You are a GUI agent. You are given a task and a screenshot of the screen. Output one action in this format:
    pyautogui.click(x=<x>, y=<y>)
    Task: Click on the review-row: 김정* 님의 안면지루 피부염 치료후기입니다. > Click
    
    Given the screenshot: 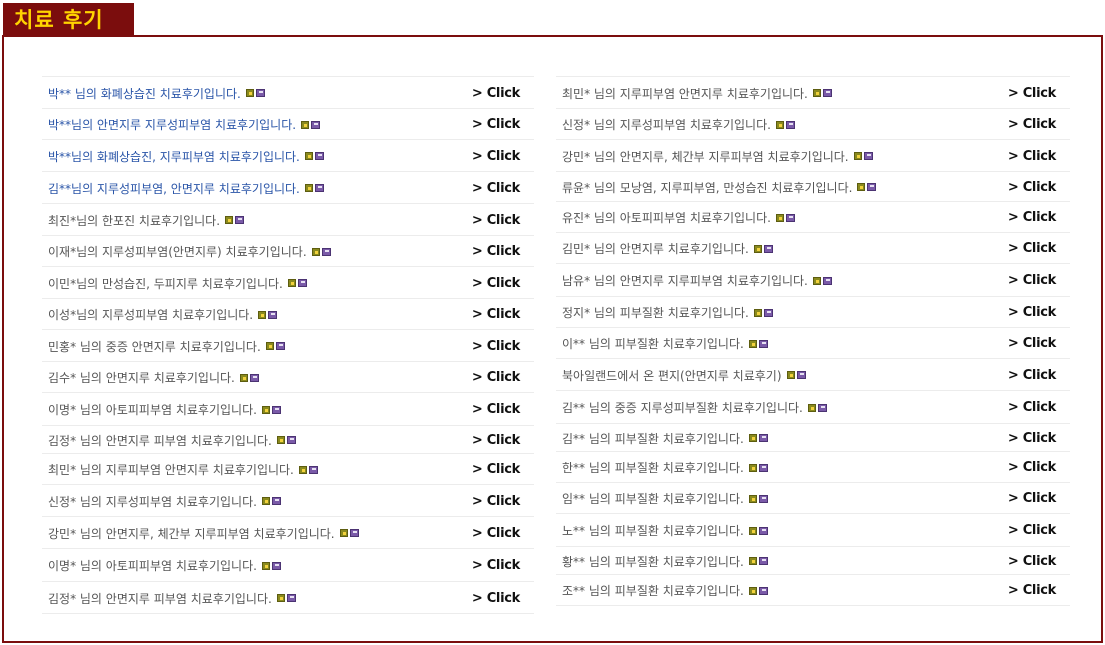 What is the action you would take?
    pyautogui.click(x=288, y=439)
    